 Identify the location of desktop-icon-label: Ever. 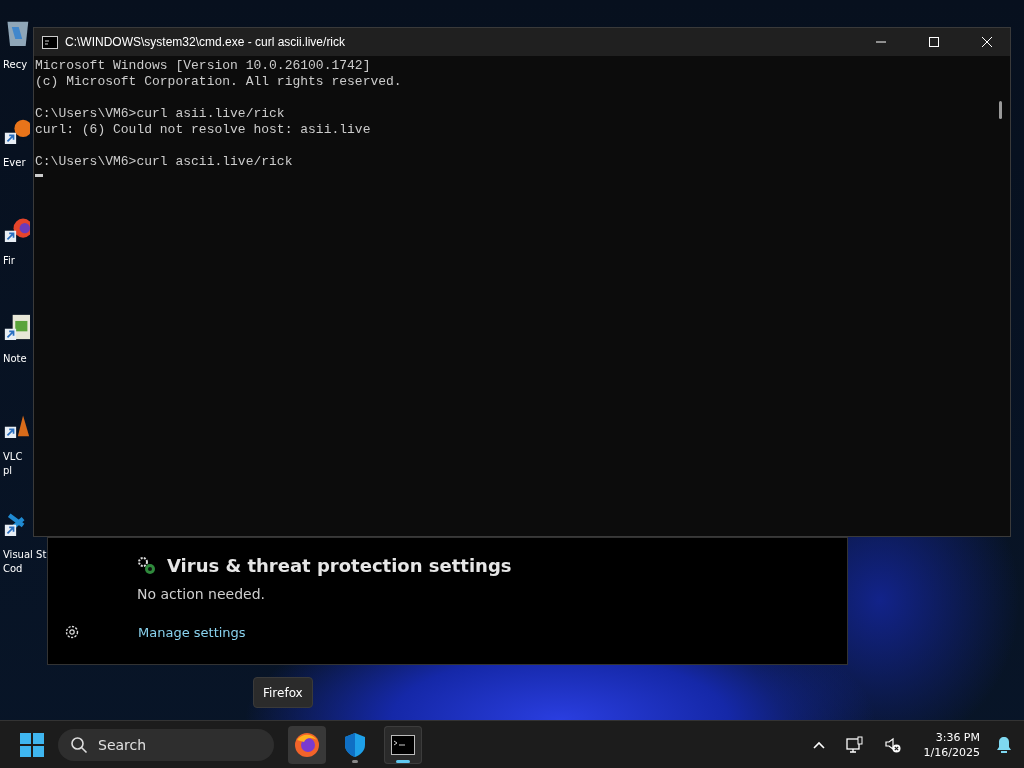
(14, 163).